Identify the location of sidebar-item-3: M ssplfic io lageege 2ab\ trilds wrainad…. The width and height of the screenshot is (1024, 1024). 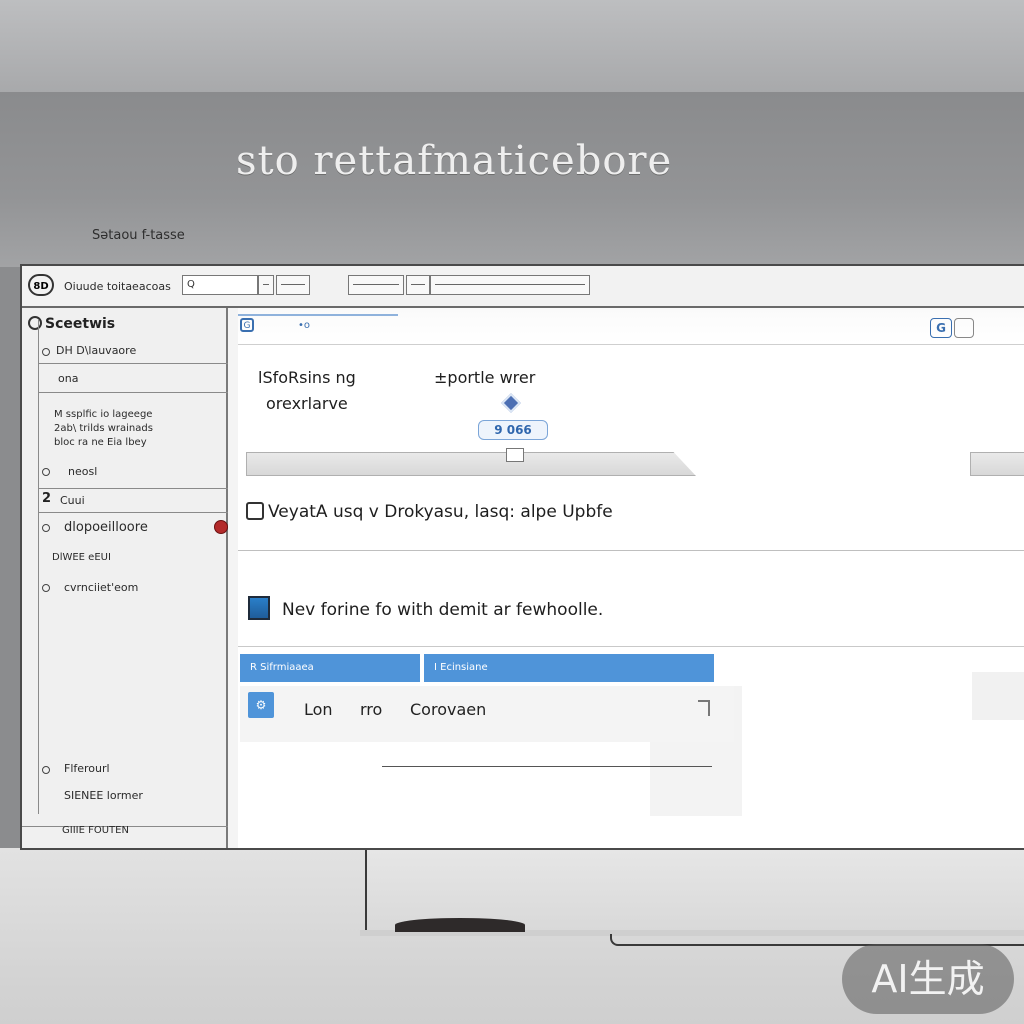
(103, 429).